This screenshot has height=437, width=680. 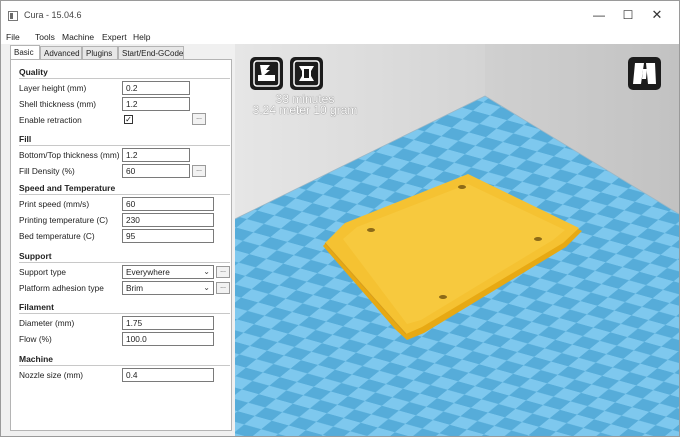 I want to click on menu-help: Help, so click(x=141, y=37).